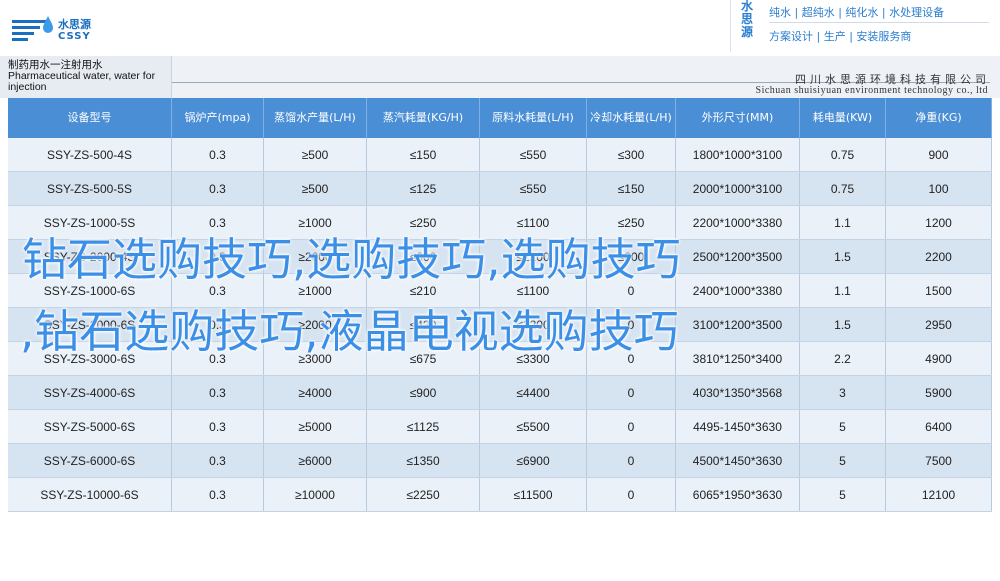  What do you see at coordinates (738, 223) in the screenshot?
I see `table-cell: 2200*1000*3380` at bounding box center [738, 223].